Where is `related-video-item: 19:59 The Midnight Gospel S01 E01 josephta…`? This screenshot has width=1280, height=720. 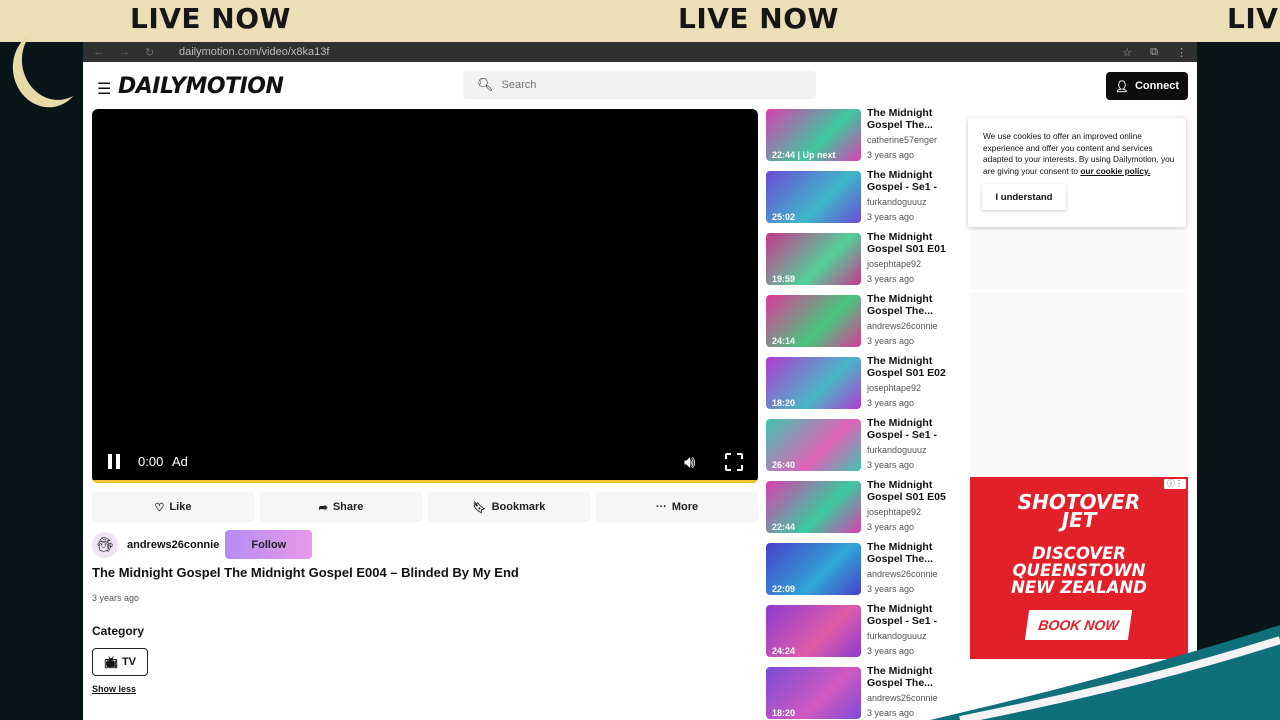 related-video-item: 19:59 The Midnight Gospel S01 E01 josephta… is located at coordinates (866, 260).